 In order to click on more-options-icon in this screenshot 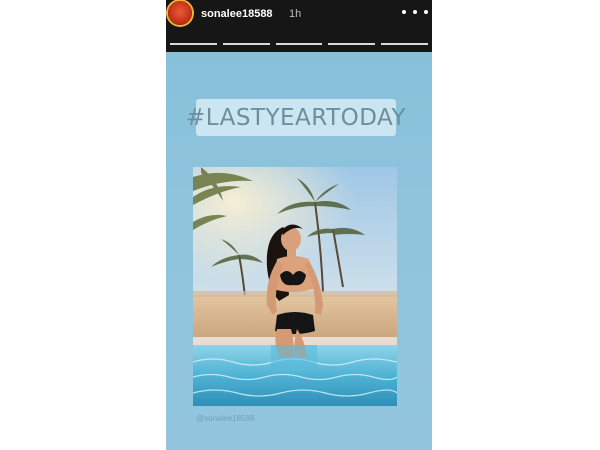, I will do `click(415, 12)`.